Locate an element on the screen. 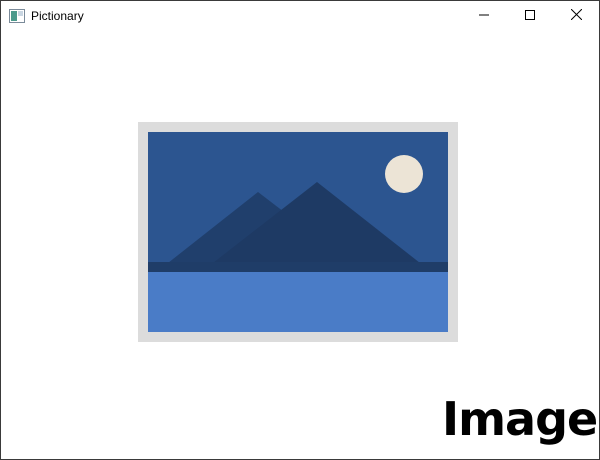  close-icon is located at coordinates (576, 16).